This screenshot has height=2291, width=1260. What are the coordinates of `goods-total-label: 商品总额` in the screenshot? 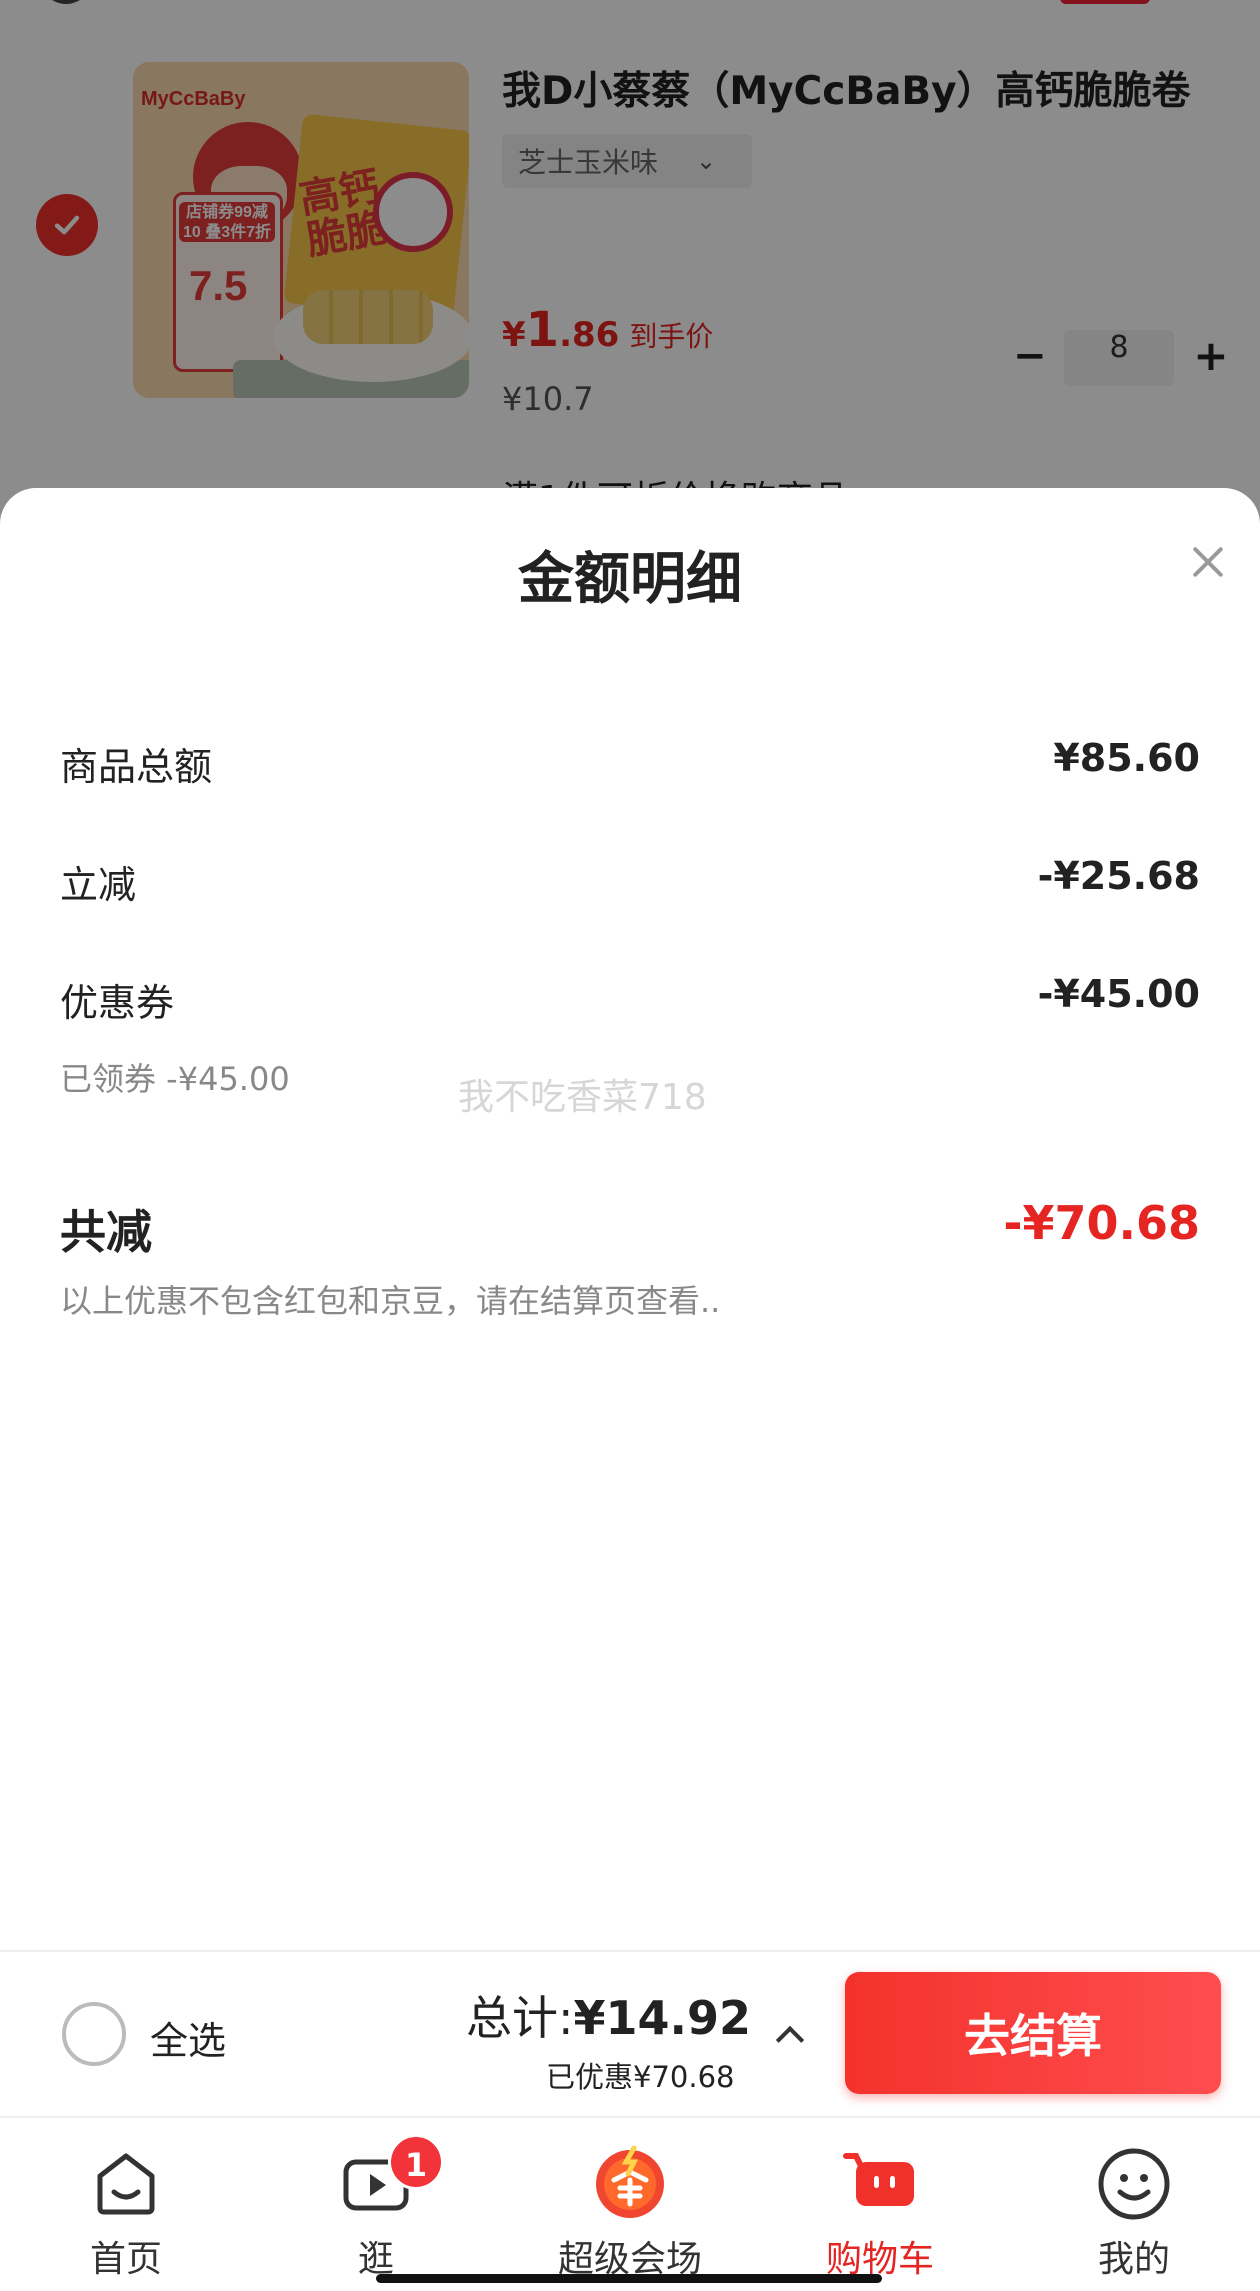 It's located at (136, 767).